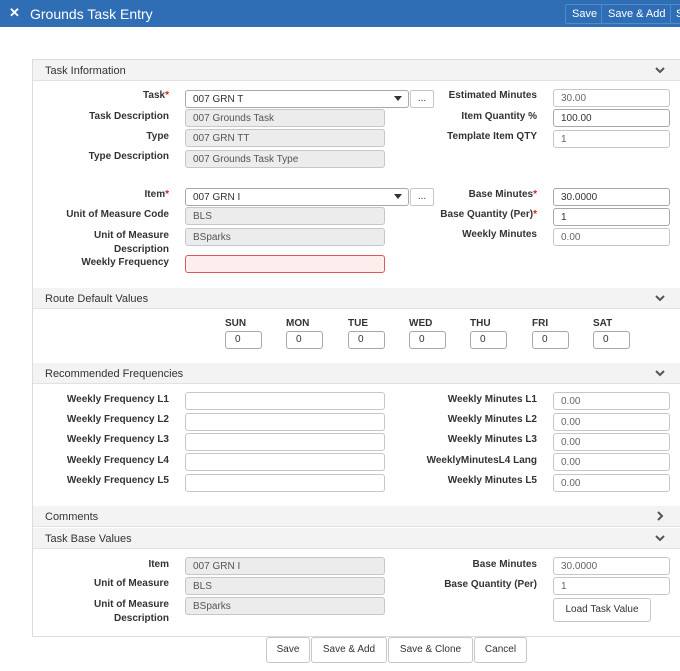 The image size is (680, 671). What do you see at coordinates (366, 340) in the screenshot?
I see `day-input-tue: 0` at bounding box center [366, 340].